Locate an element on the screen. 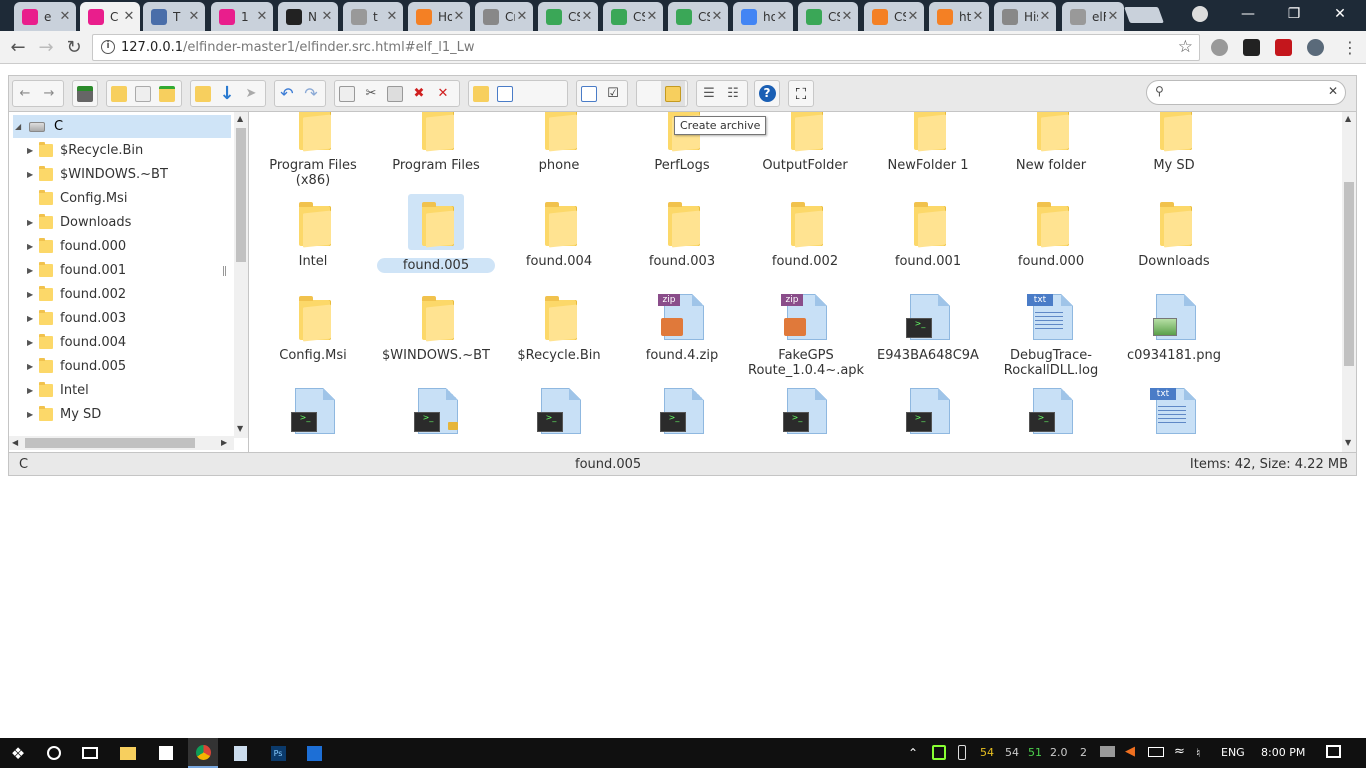 Image resolution: width=1366 pixels, height=768 pixels. browser-tab: e ✕ is located at coordinates (45, 16).